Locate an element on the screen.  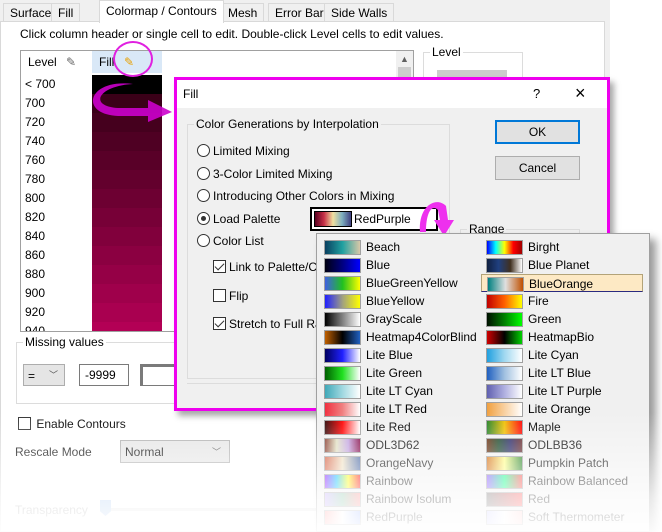
palette-item: Beach is located at coordinates (400, 247).